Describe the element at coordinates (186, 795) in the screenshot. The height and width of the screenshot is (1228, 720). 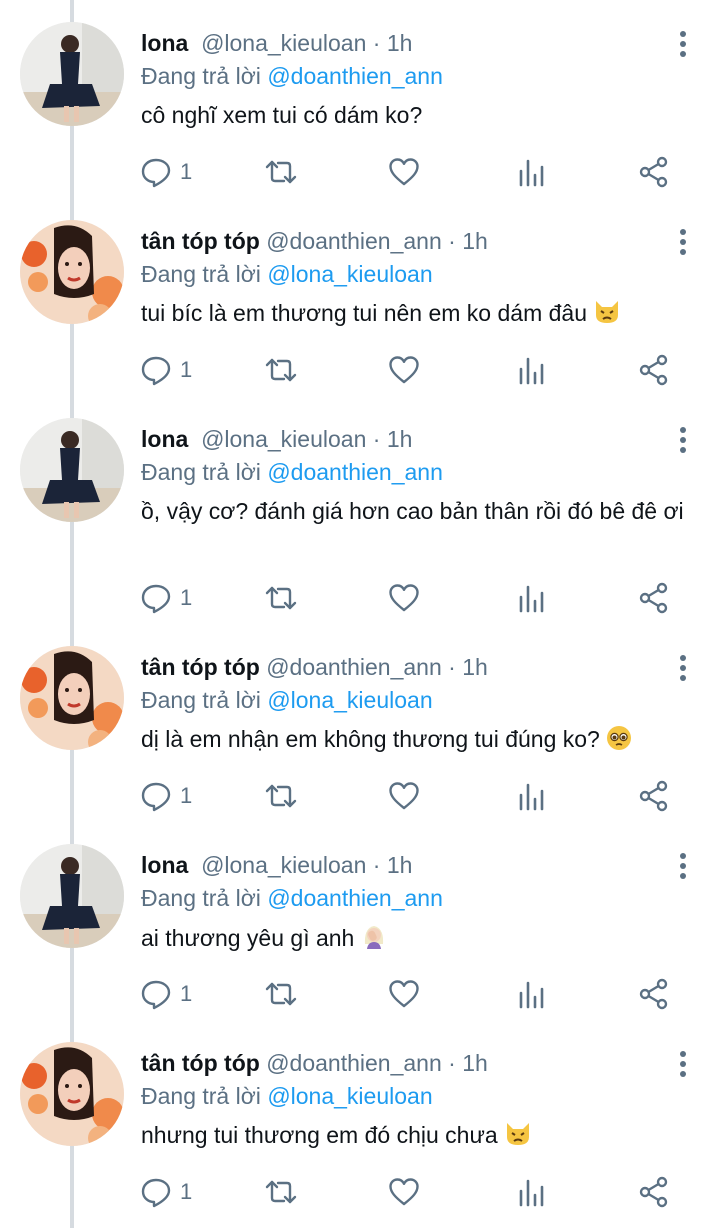
I see `reply-count: 1` at that location.